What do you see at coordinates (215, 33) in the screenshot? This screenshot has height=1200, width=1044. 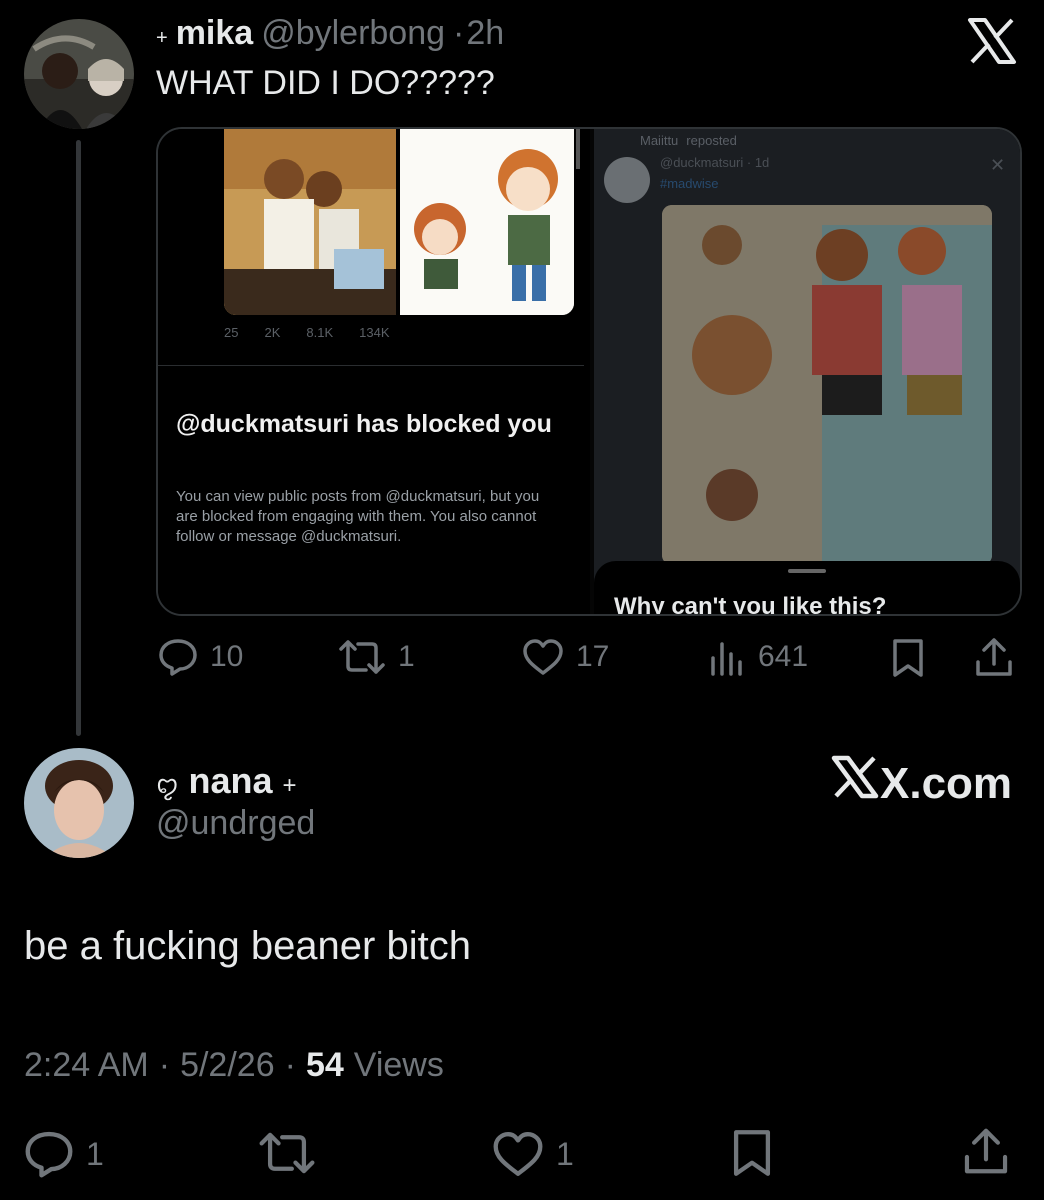 I see `author-name: mika` at bounding box center [215, 33].